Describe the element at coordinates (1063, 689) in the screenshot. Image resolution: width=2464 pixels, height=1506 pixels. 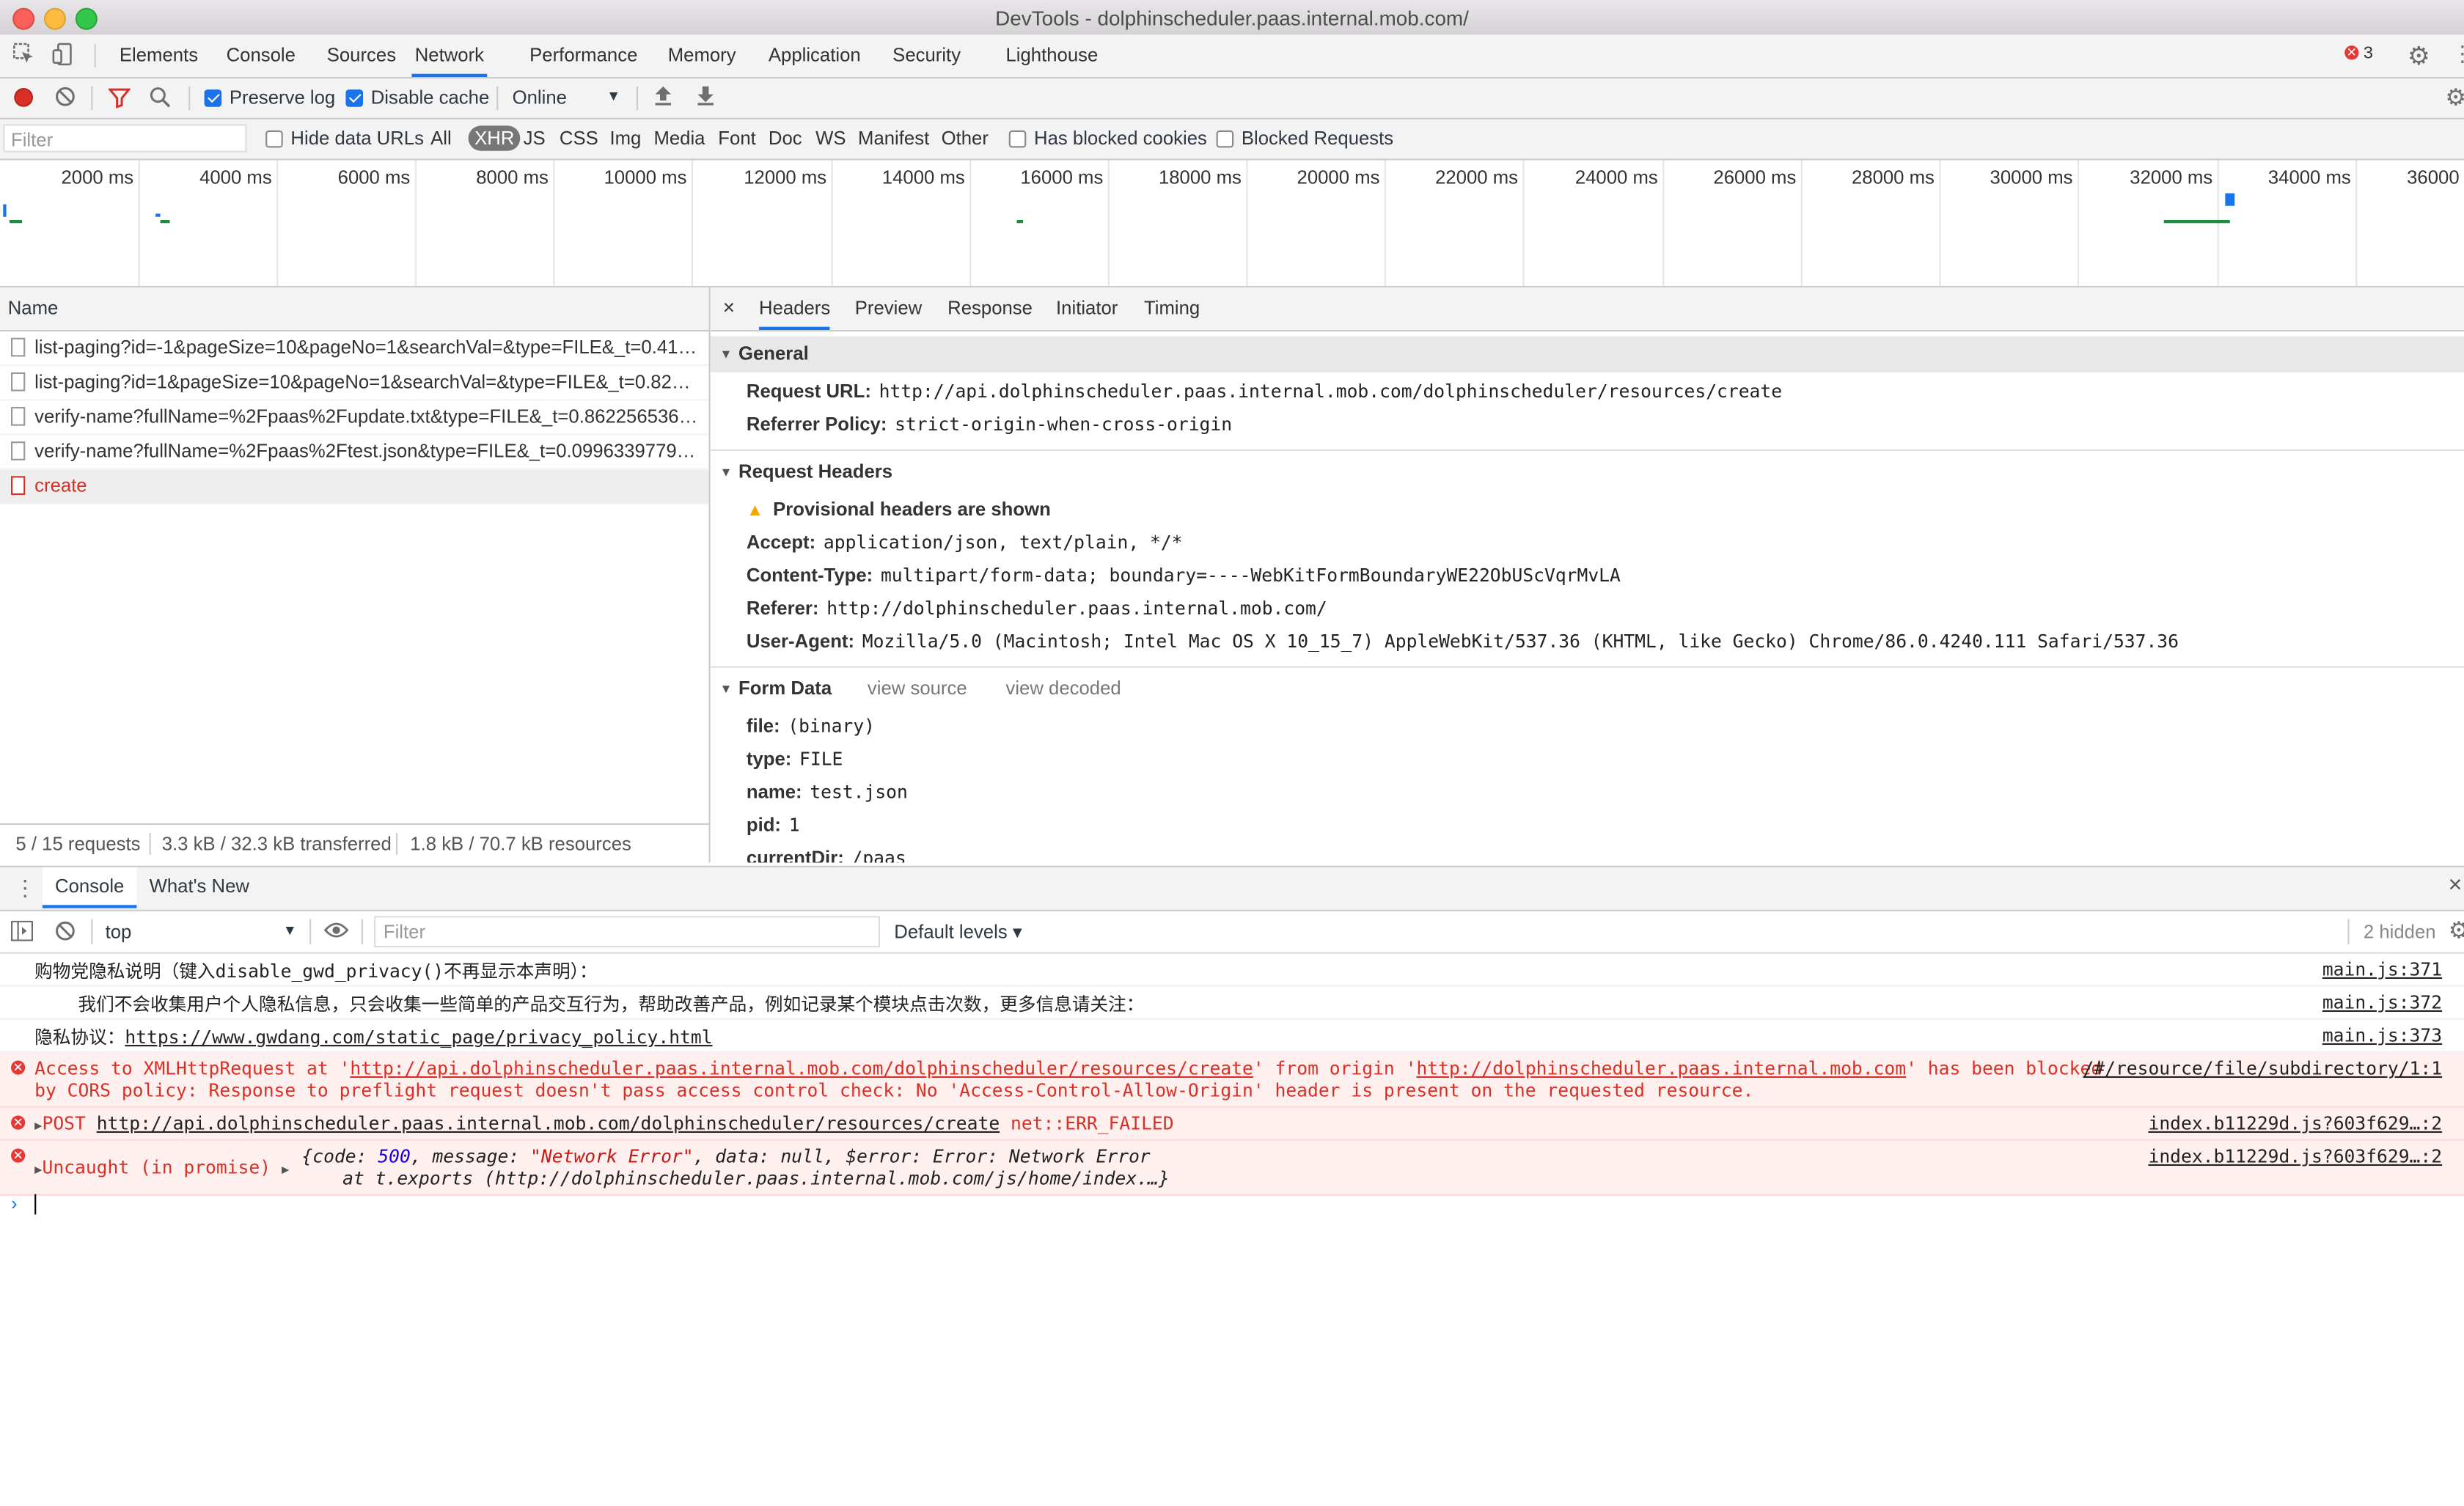
I see `view-decoded-link: view decoded` at that location.